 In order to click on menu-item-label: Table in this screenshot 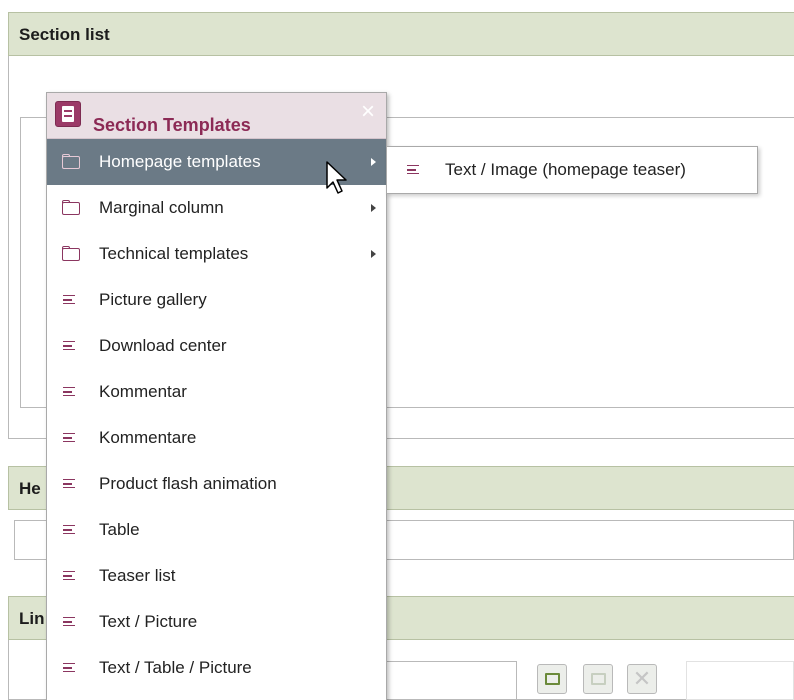, I will do `click(119, 529)`.